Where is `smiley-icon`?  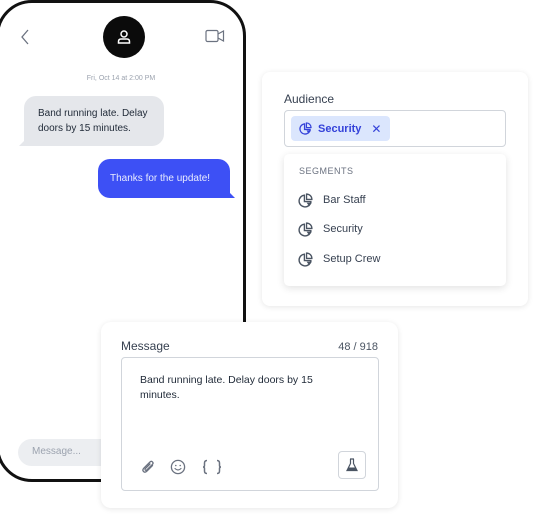
smiley-icon is located at coordinates (178, 467).